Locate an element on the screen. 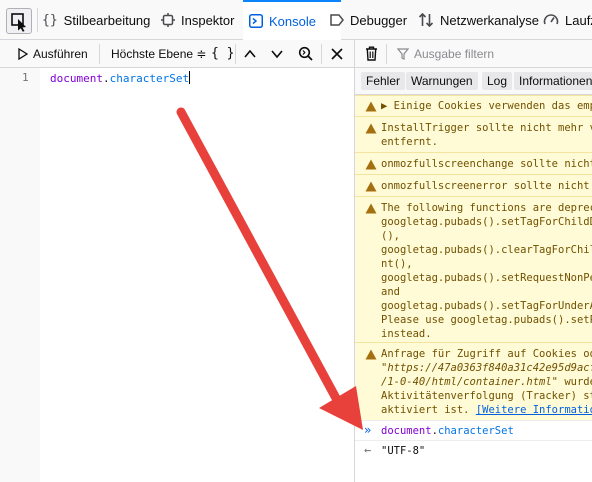  context-label: Höchste Ebene ≑ is located at coordinates (159, 53).